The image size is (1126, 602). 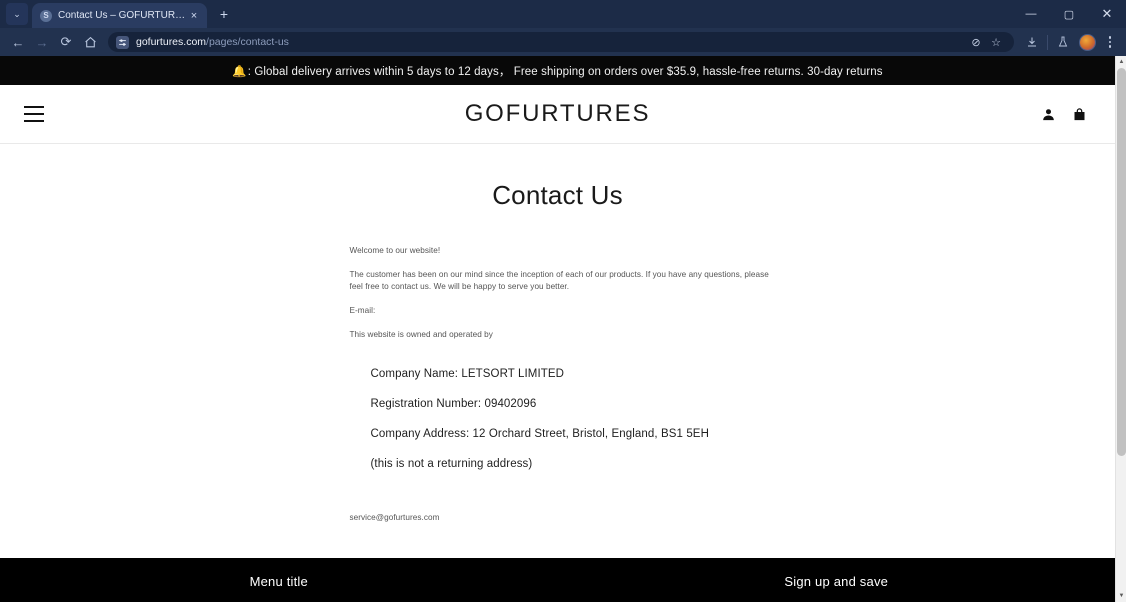 I want to click on plus-icon: +, so click(x=224, y=14).